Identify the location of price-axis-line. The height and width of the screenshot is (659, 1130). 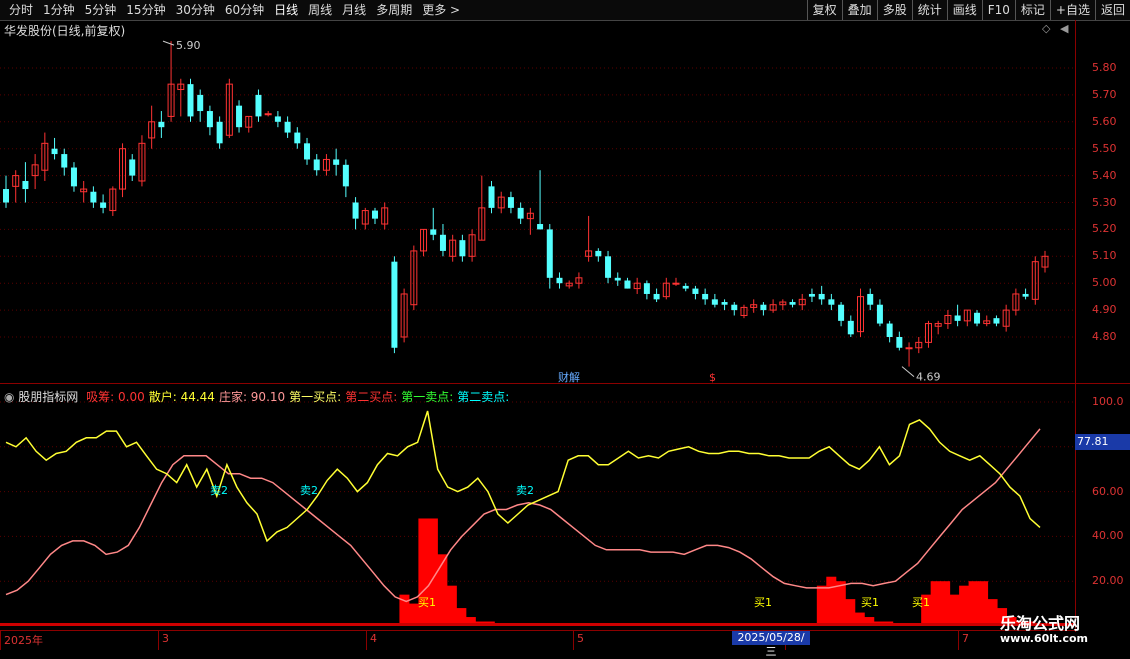
(1075, 326).